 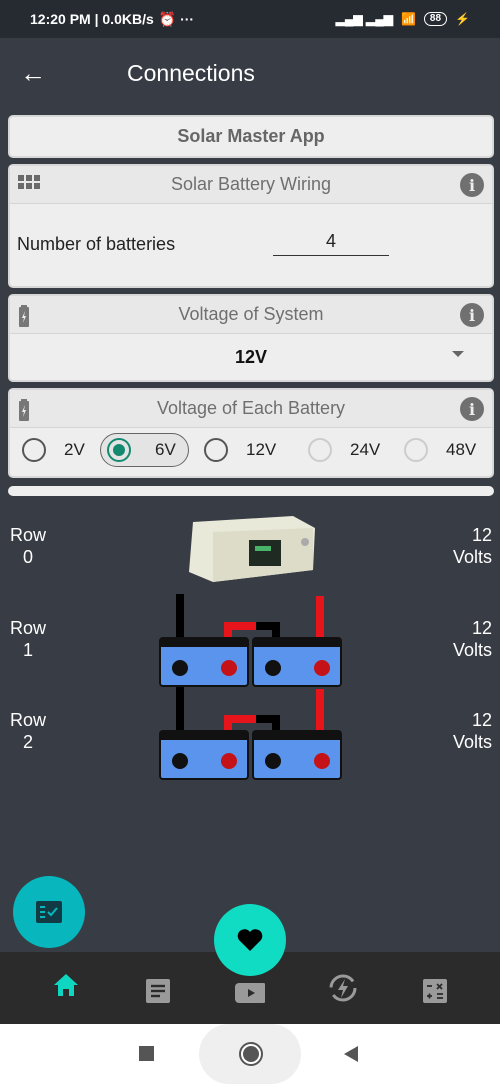 I want to click on checklist-icon, so click(x=49, y=912).